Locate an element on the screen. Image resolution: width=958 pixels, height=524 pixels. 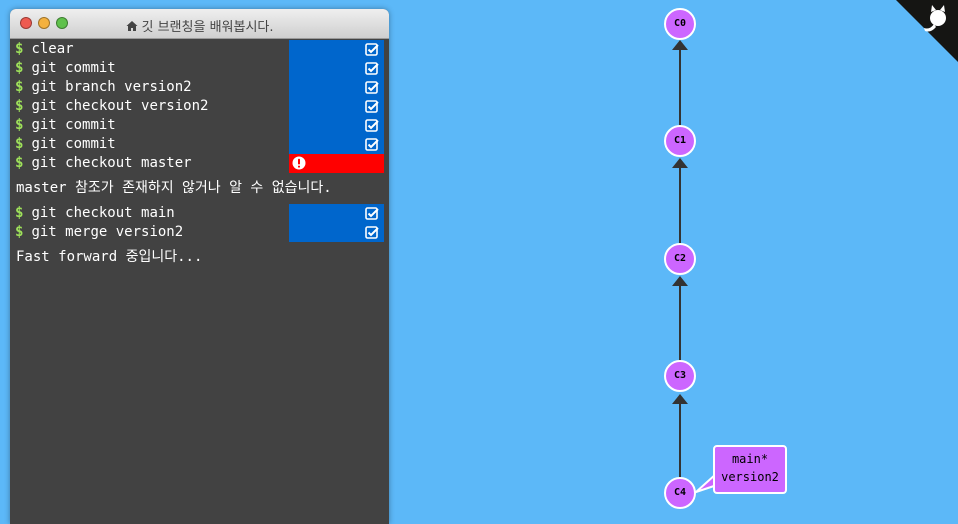
commit-node-c3: C3 is located at coordinates (680, 376).